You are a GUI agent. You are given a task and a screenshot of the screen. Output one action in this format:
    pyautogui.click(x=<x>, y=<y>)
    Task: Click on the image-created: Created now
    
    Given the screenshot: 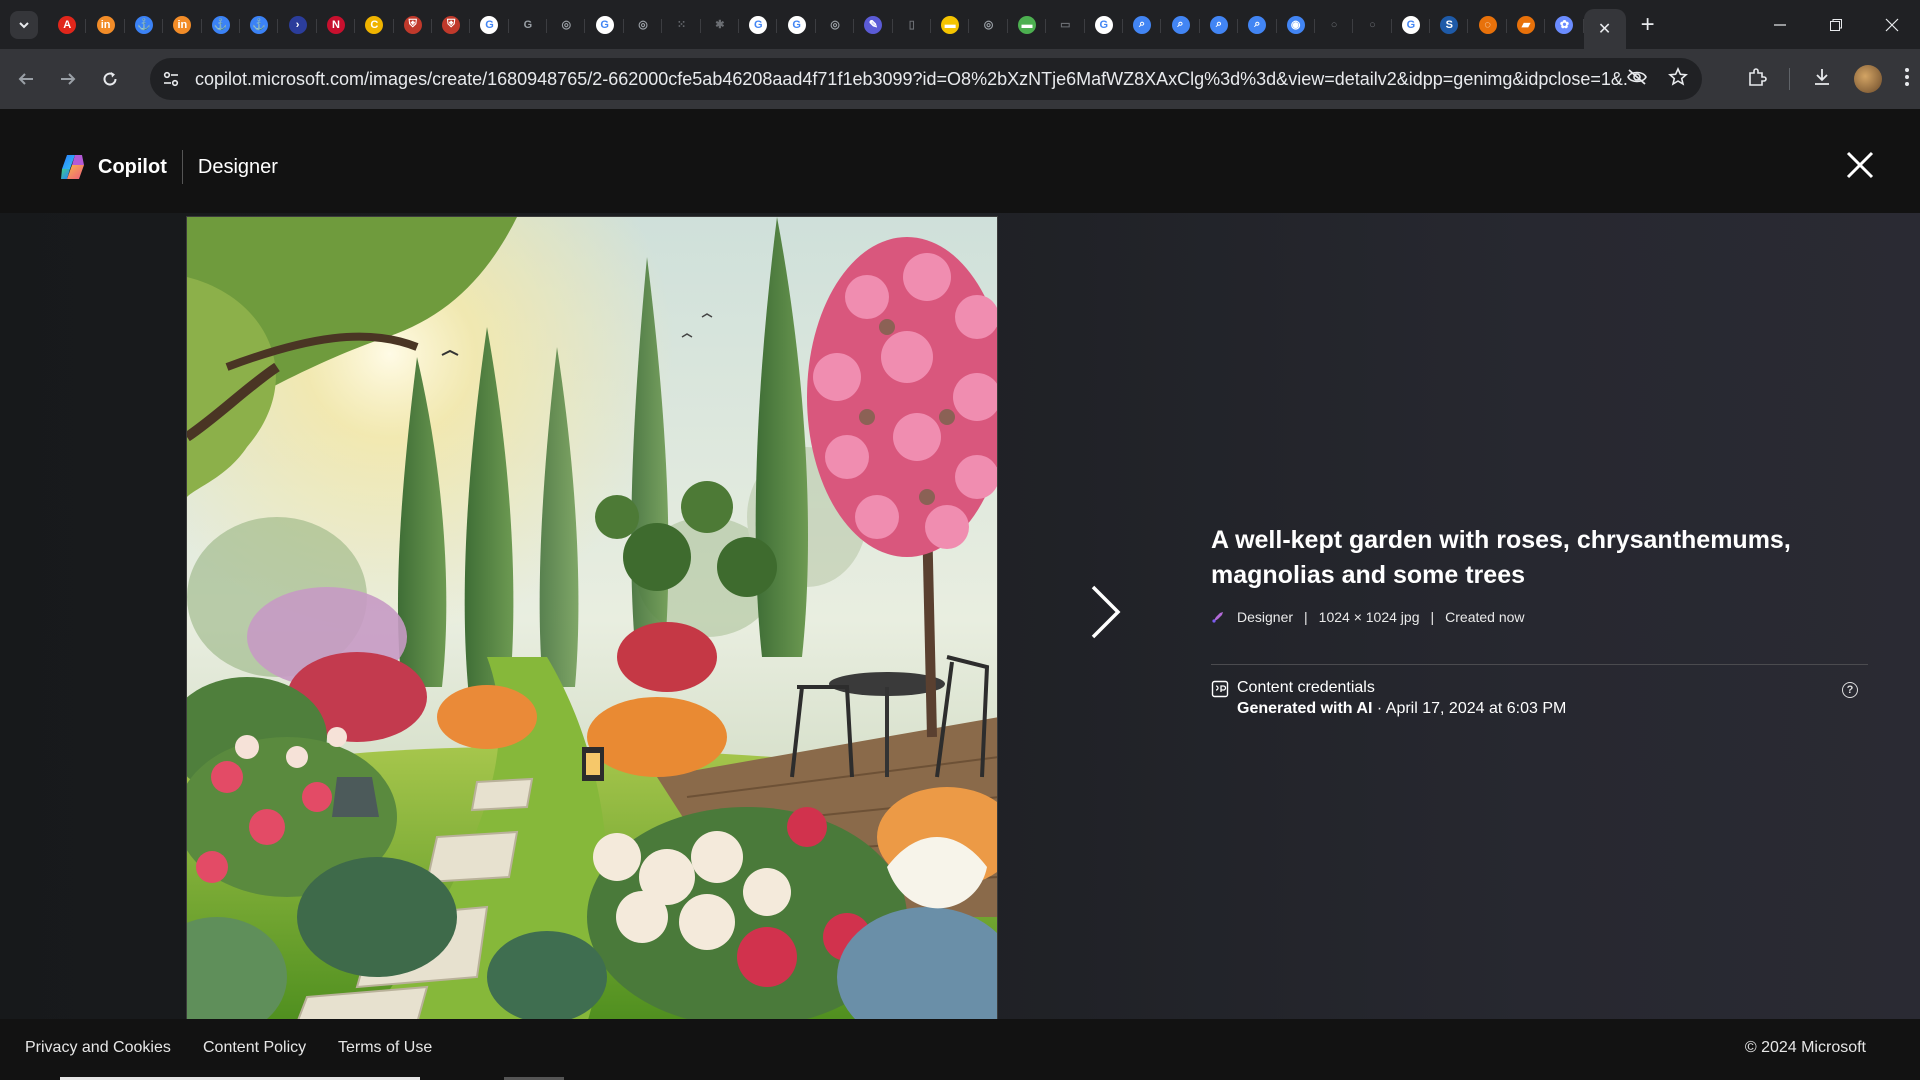 What is the action you would take?
    pyautogui.click(x=1485, y=617)
    